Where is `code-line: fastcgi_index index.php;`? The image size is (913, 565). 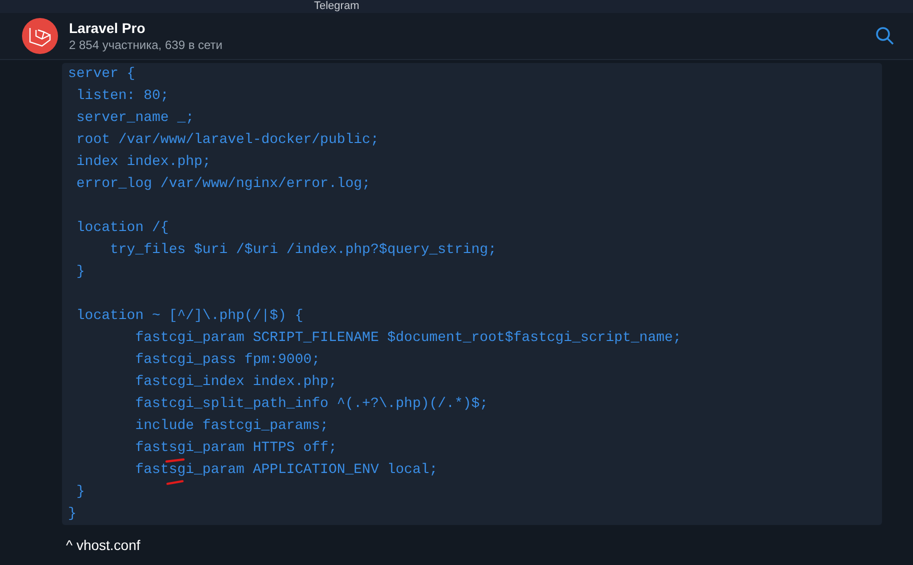
code-line: fastcgi_index index.php; is located at coordinates (235, 382).